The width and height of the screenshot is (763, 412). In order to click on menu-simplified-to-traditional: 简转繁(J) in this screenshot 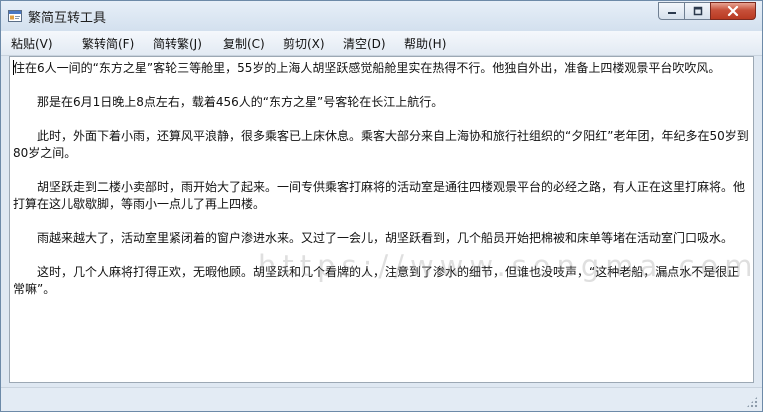, I will do `click(177, 43)`.